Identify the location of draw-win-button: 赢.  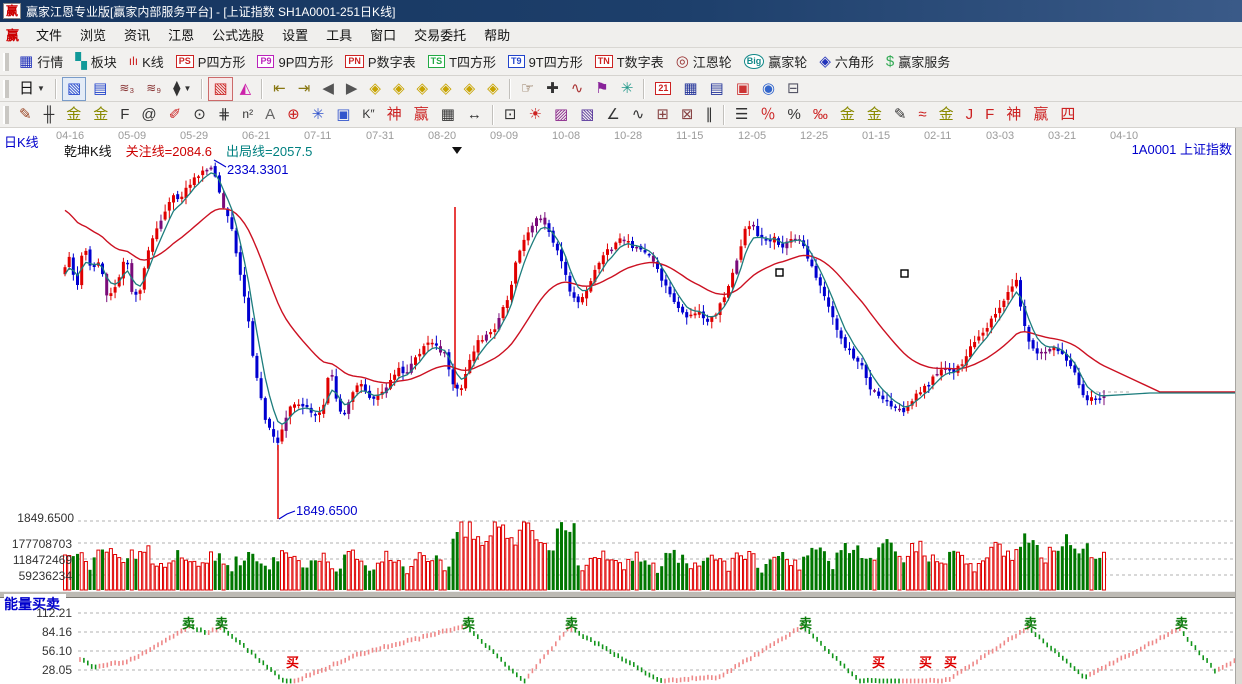
(421, 115).